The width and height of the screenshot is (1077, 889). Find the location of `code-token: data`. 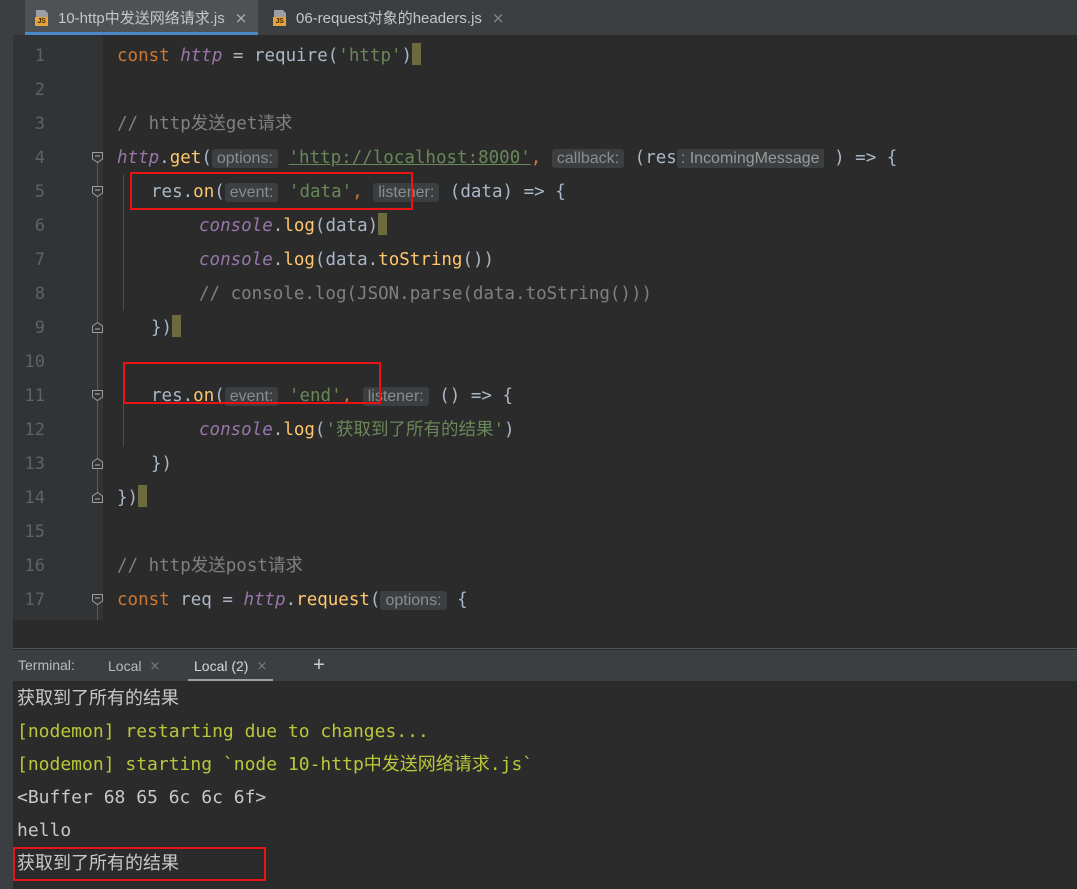

code-token: data is located at coordinates (346, 260).